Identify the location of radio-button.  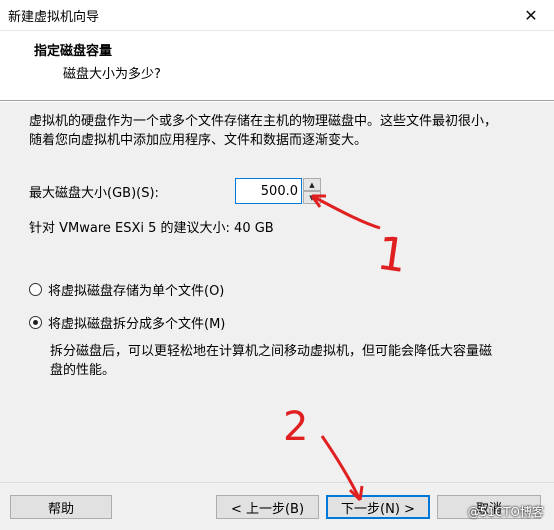
(35, 289).